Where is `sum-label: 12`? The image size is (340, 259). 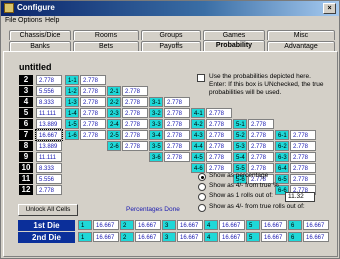 sum-label: 12 is located at coordinates (26, 190).